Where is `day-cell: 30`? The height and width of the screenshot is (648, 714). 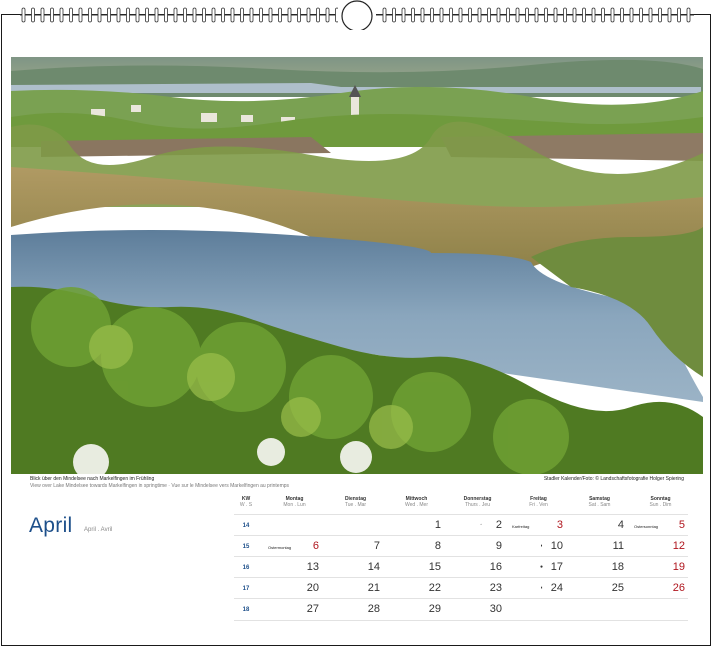
day-cell: 30 is located at coordinates (477, 609).